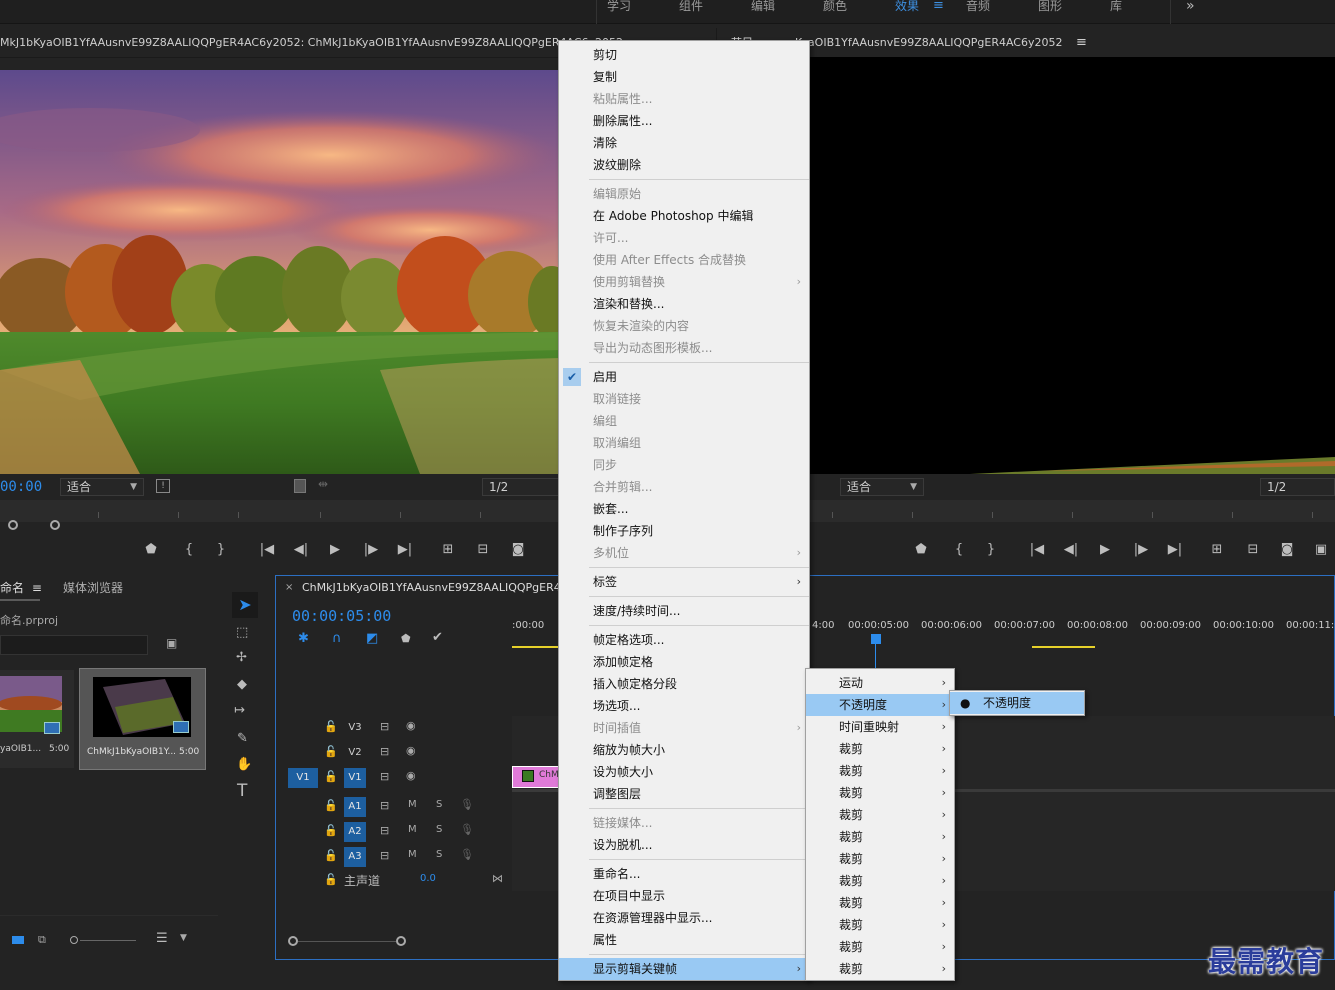 This screenshot has height=990, width=1335. What do you see at coordinates (280, 511) in the screenshot?
I see `source-time-ruler` at bounding box center [280, 511].